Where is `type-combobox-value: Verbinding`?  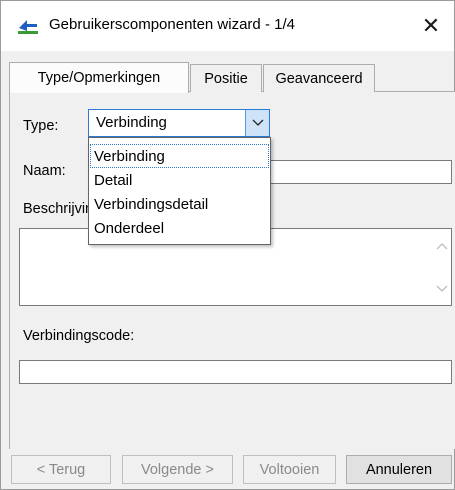
type-combobox-value: Verbinding is located at coordinates (131, 122).